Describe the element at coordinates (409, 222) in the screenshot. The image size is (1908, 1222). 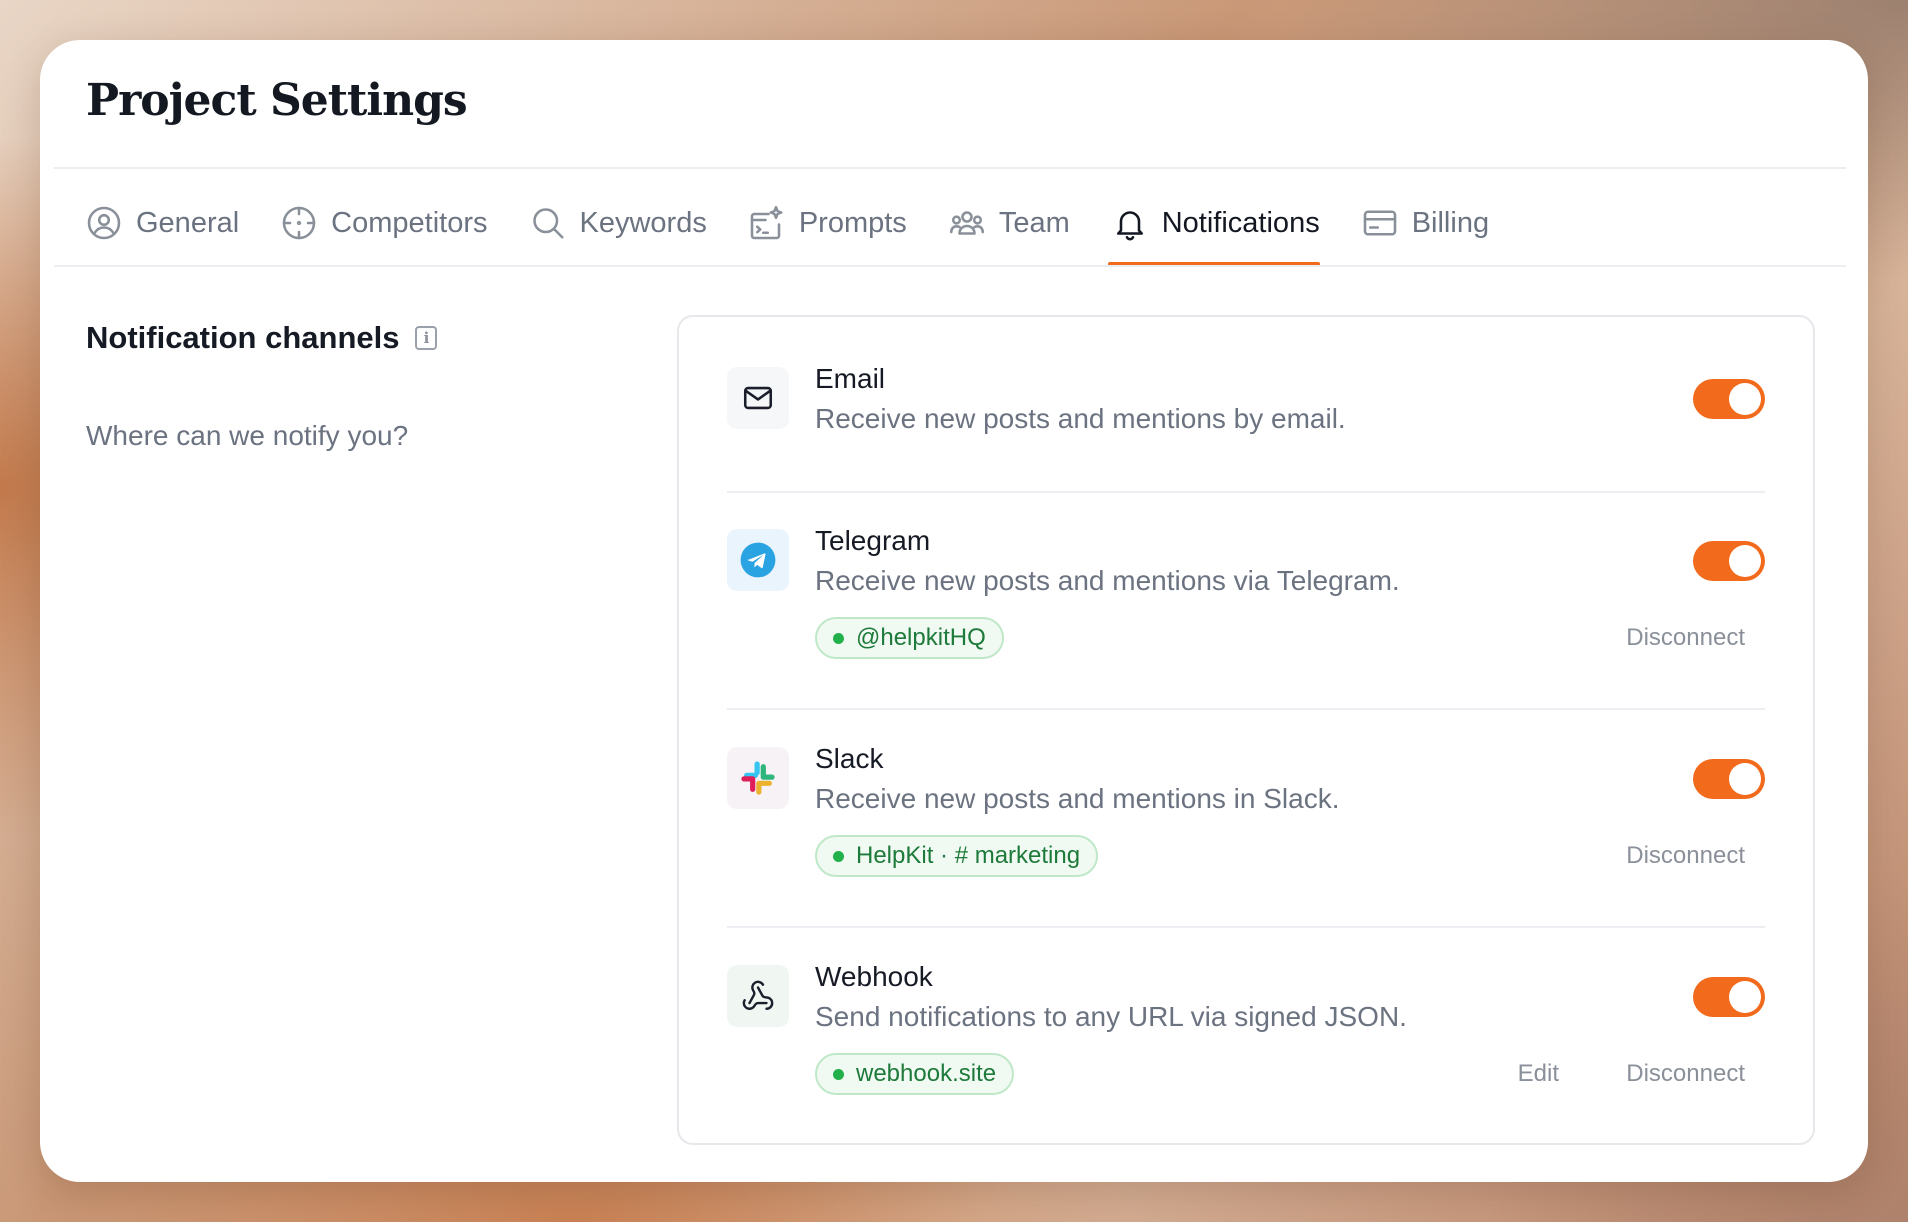
I see `tab-label: Competitors` at that location.